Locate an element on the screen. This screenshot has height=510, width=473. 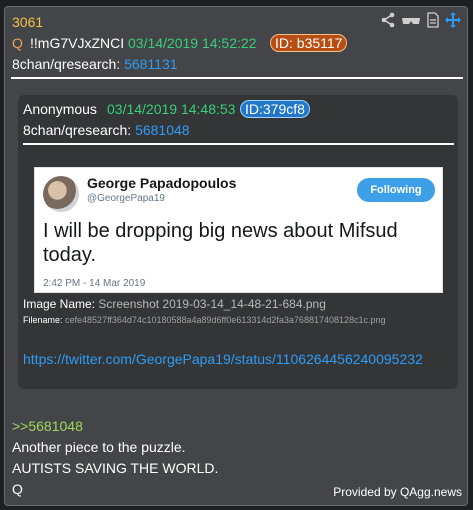
header-divider is located at coordinates (237, 78).